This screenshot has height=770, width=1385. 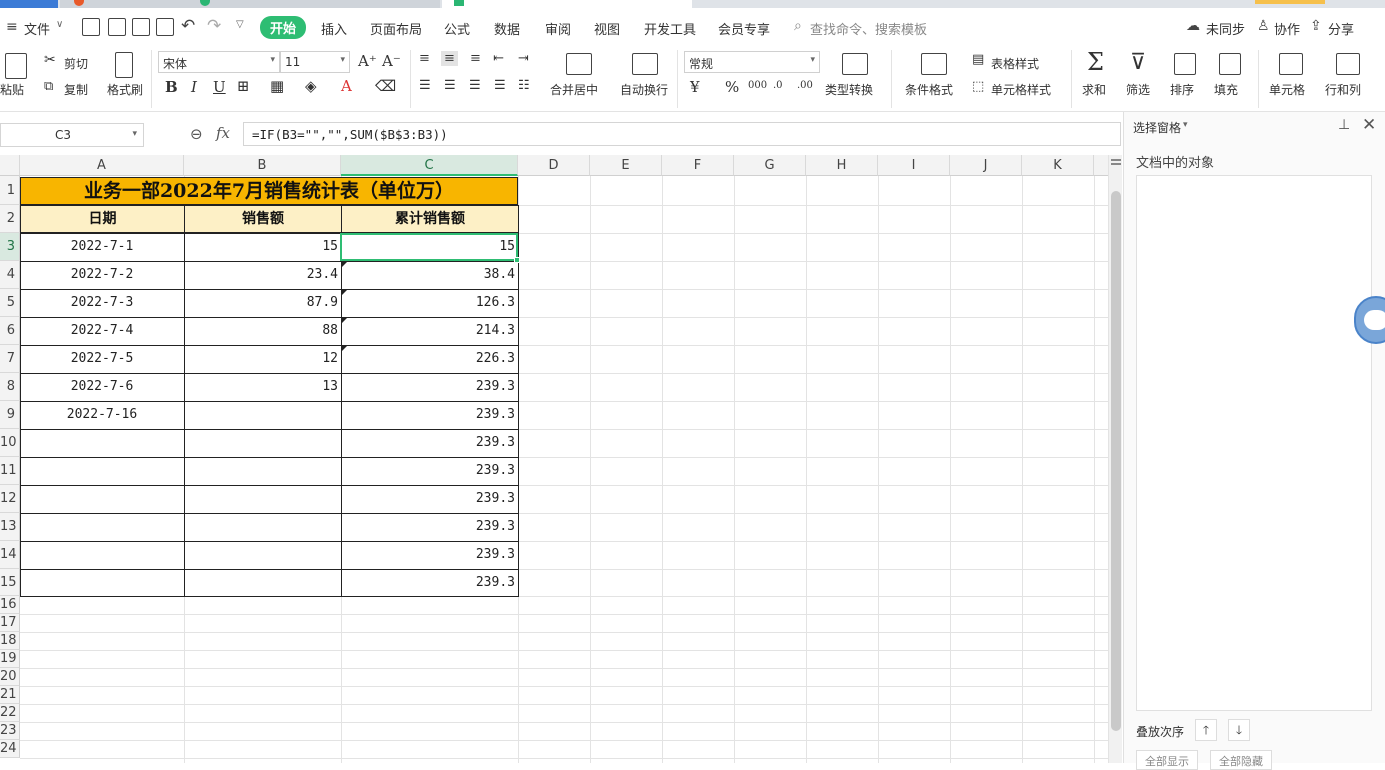 I want to click on move-down-button: 🡓, so click(x=1239, y=730).